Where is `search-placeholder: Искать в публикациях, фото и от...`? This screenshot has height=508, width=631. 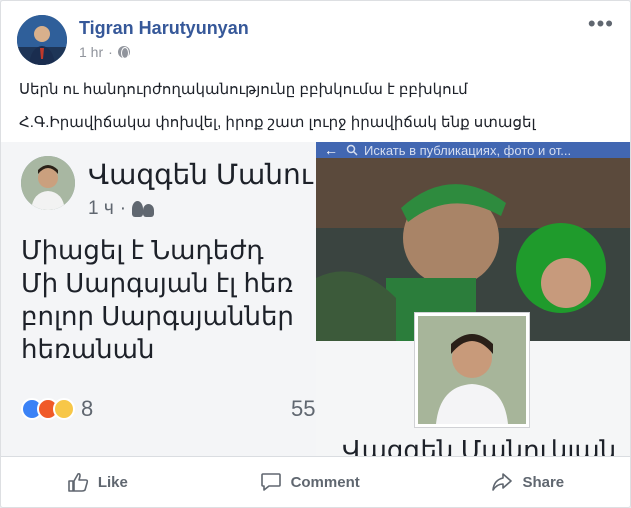 search-placeholder: Искать в публикациях, фото и от... is located at coordinates (468, 150).